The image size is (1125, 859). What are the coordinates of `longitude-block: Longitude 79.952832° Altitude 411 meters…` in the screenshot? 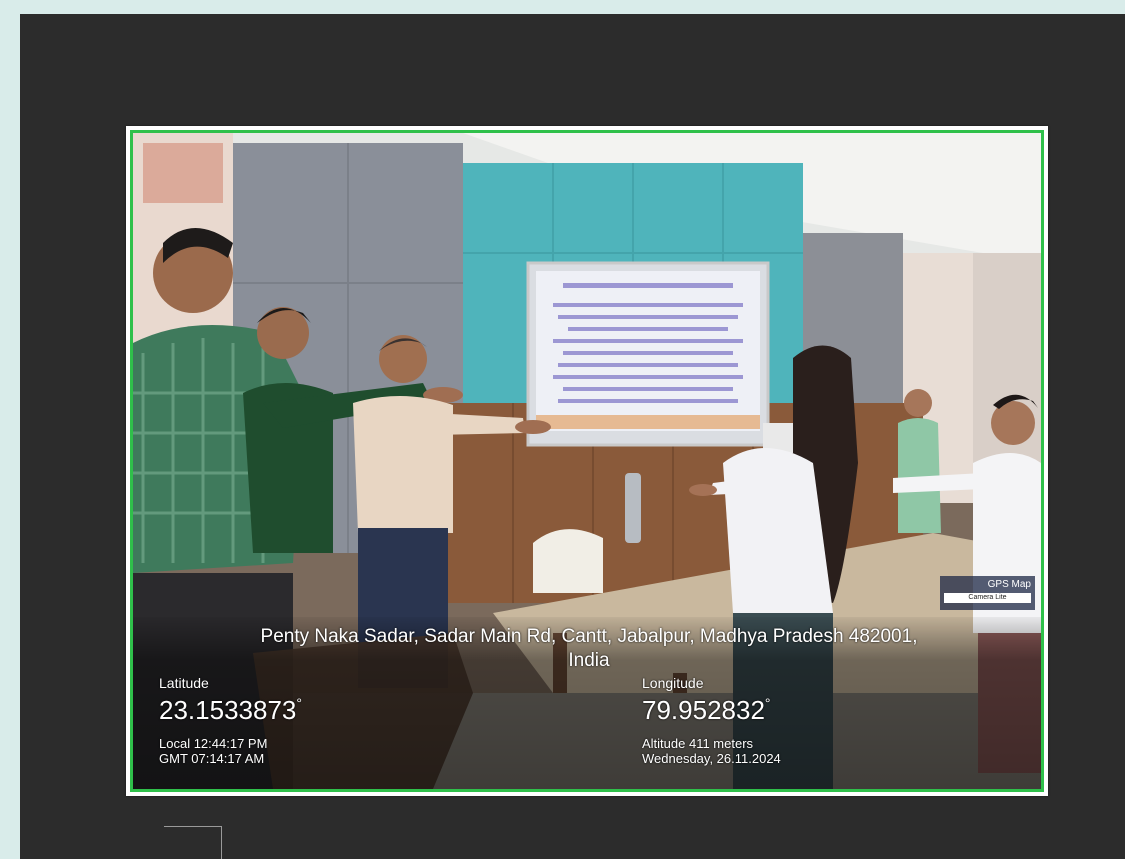 It's located at (711, 720).